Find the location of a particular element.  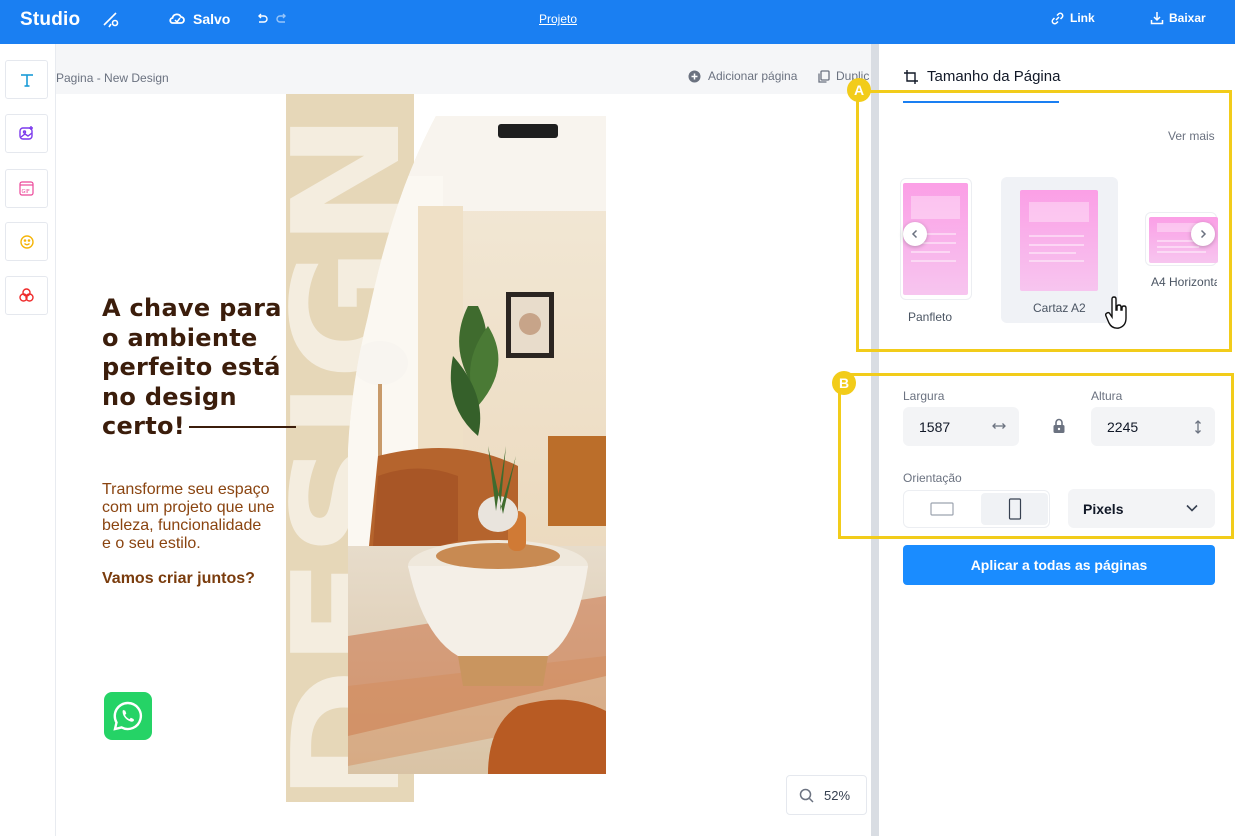

whatsapp-glyph is located at coordinates (128, 716).